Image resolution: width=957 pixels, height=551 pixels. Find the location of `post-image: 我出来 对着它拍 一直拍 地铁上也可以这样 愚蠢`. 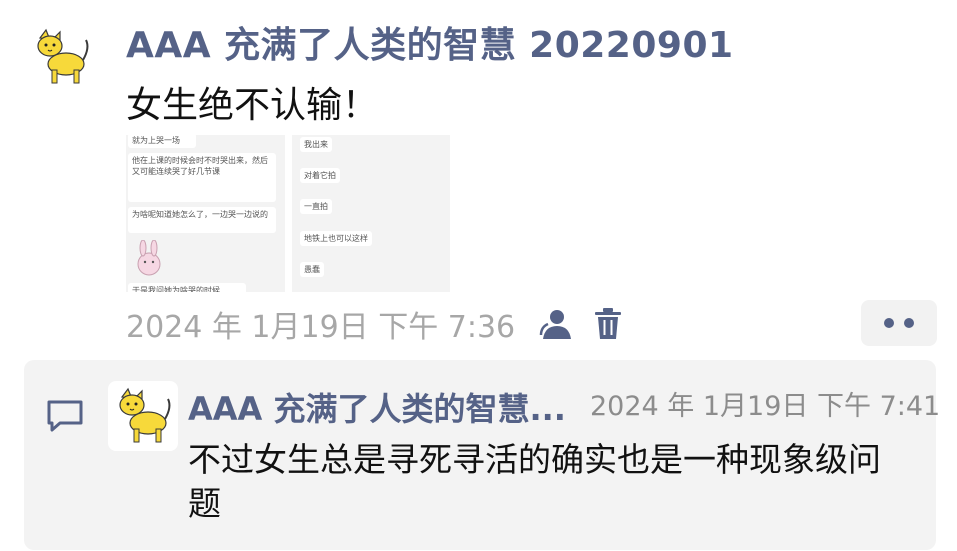

post-image: 我出来 对着它拍 一直拍 地铁上也可以这样 愚蠢 is located at coordinates (371, 213).